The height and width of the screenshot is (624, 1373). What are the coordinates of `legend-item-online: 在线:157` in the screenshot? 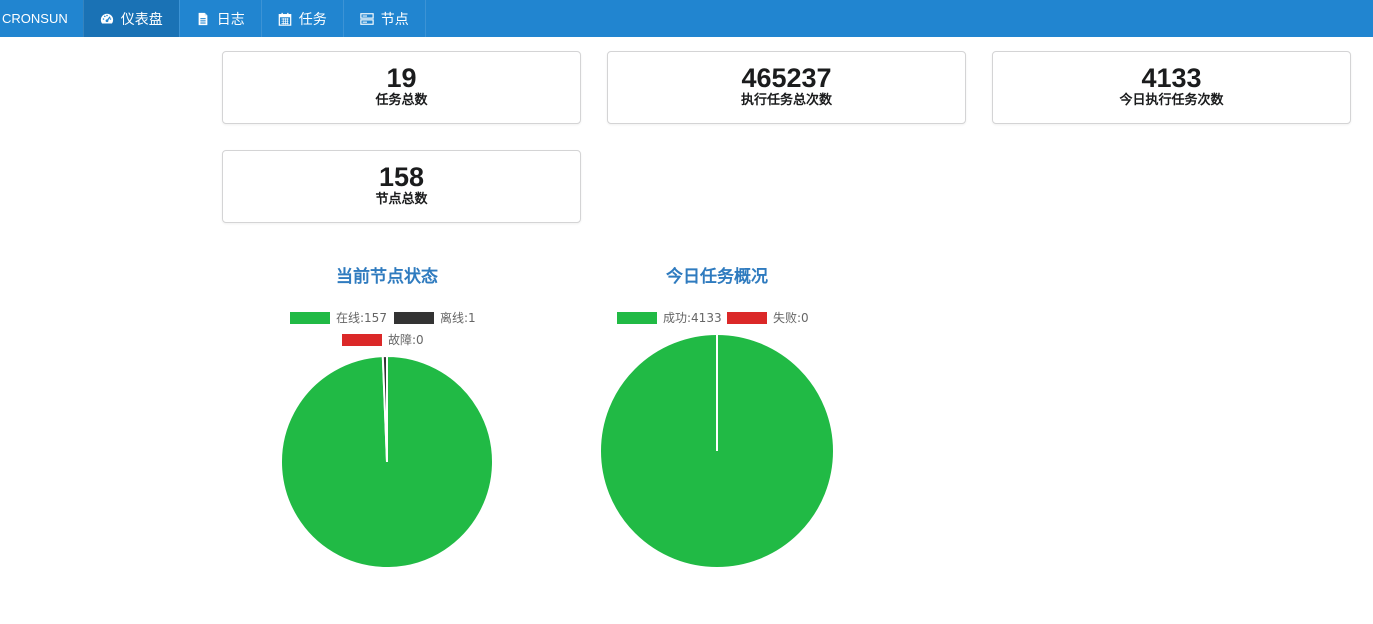 It's located at (338, 317).